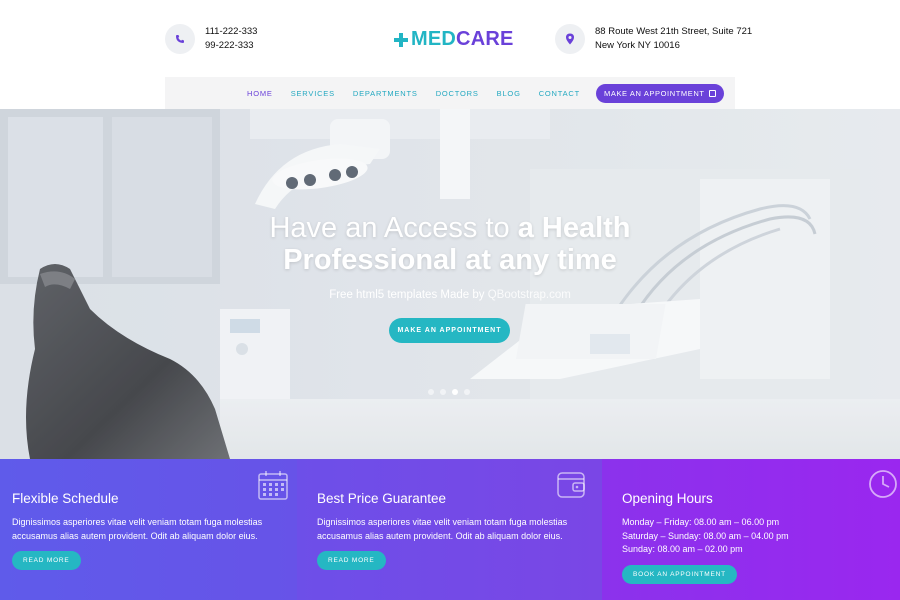  I want to click on hours-weekday: Monday – Friday: 08.00 am – 06.00 pm, so click(701, 522).